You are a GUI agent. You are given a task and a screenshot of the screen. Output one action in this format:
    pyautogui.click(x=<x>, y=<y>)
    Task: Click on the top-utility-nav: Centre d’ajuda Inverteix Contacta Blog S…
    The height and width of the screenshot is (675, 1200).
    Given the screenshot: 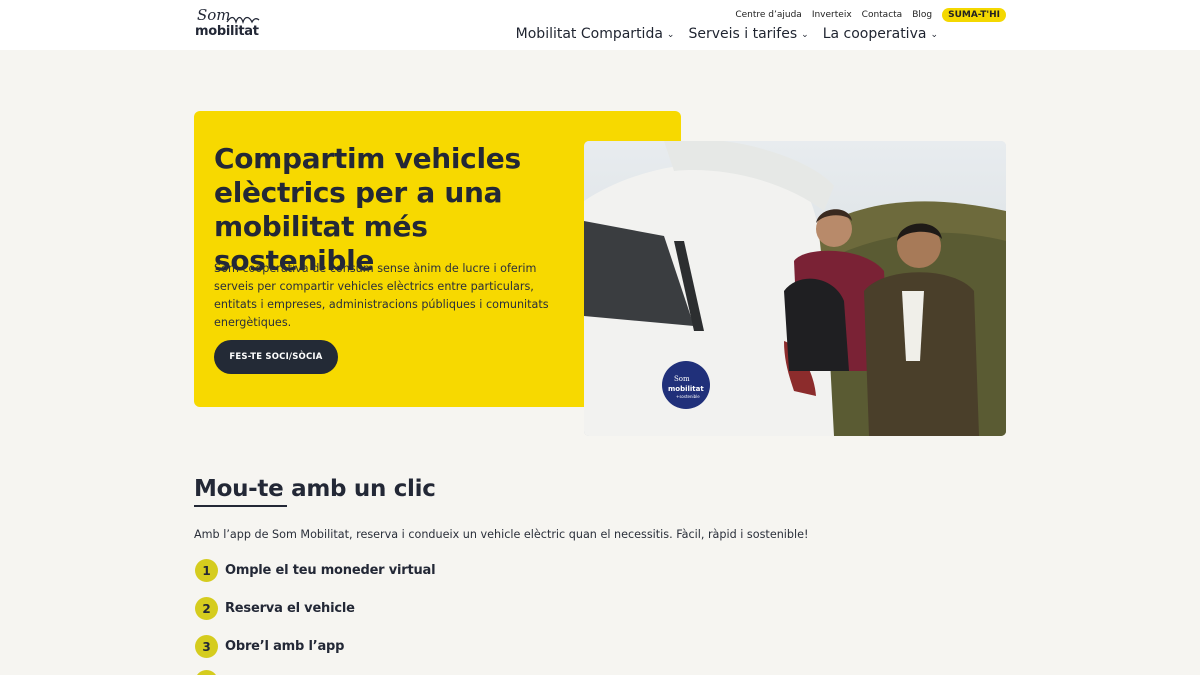 What is the action you would take?
    pyautogui.click(x=870, y=15)
    